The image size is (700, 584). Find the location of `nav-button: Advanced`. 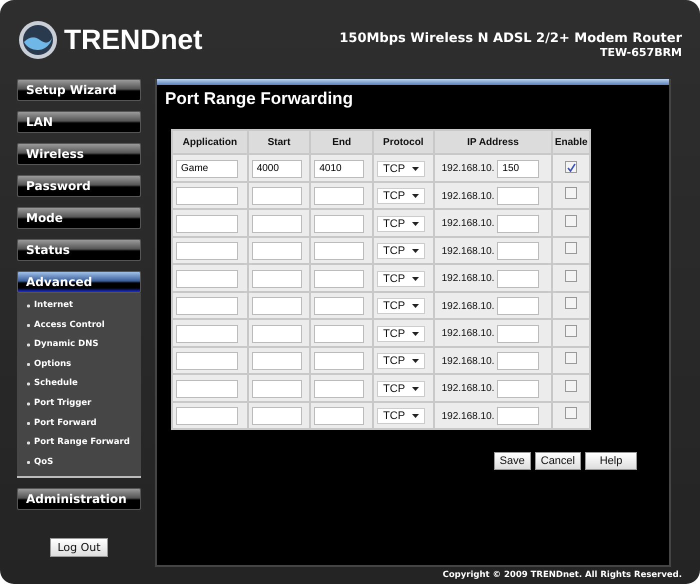

nav-button: Advanced is located at coordinates (79, 282).